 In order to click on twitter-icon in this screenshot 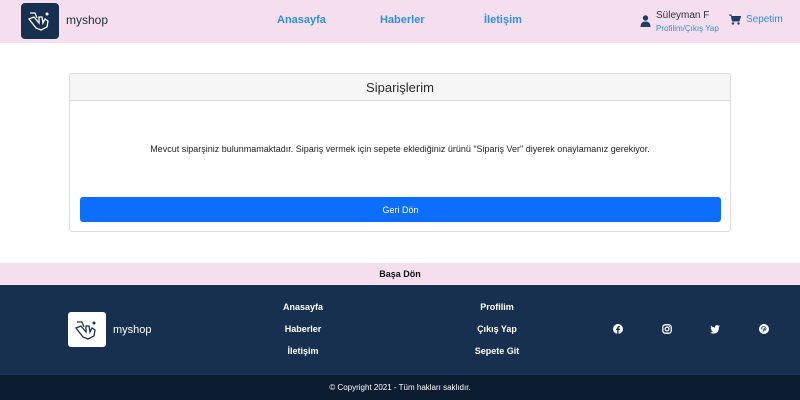, I will do `click(715, 329)`.